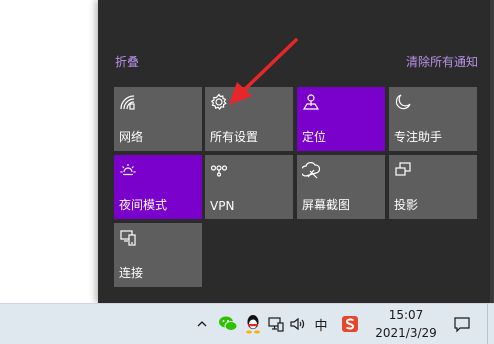 This screenshot has width=494, height=344. Describe the element at coordinates (492, 151) in the screenshot. I see `panel-scrollbar` at that location.